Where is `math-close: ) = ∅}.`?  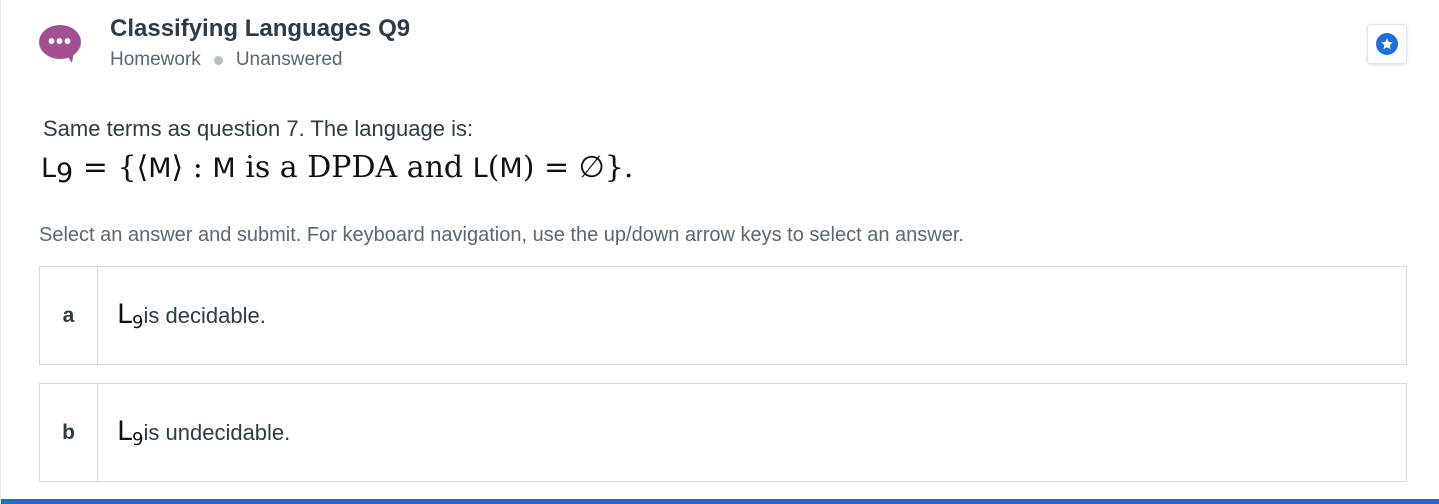 math-close: ) = ∅}. is located at coordinates (578, 167).